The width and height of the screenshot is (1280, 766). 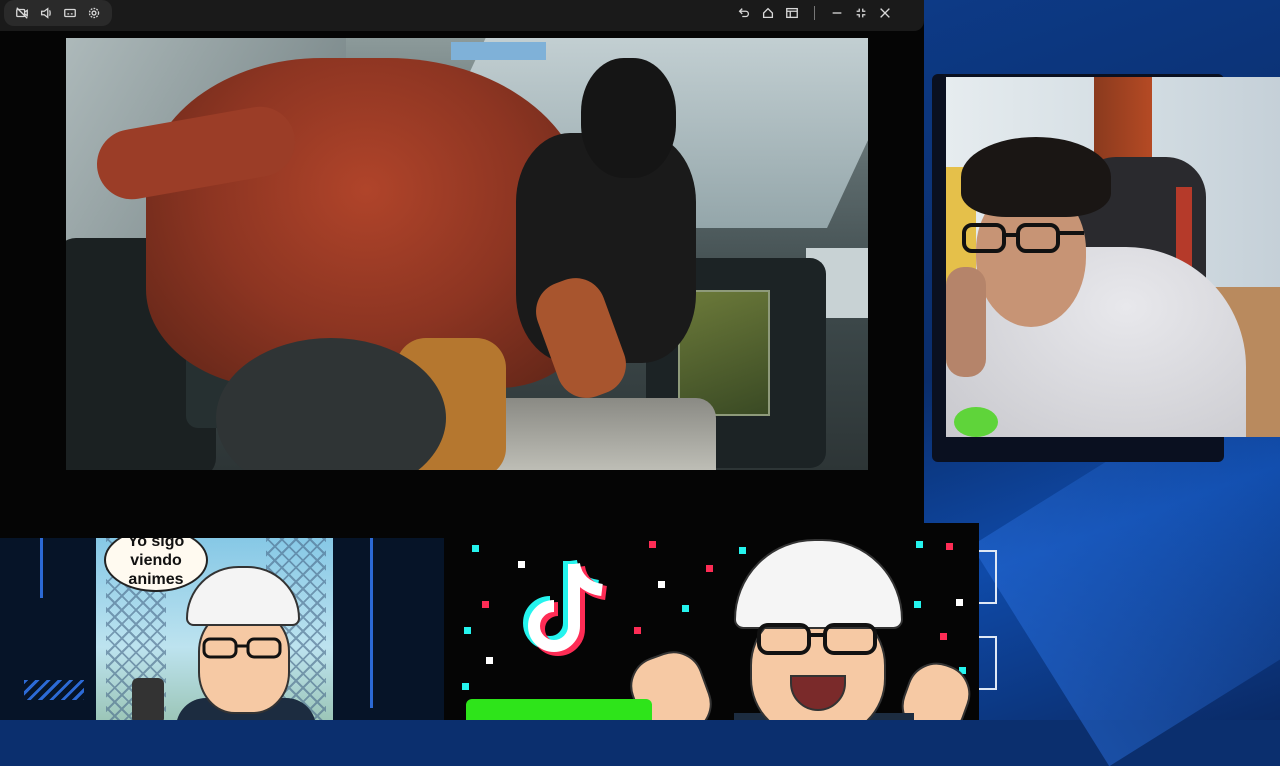 I want to click on video-off-icon, so click(x=22, y=13).